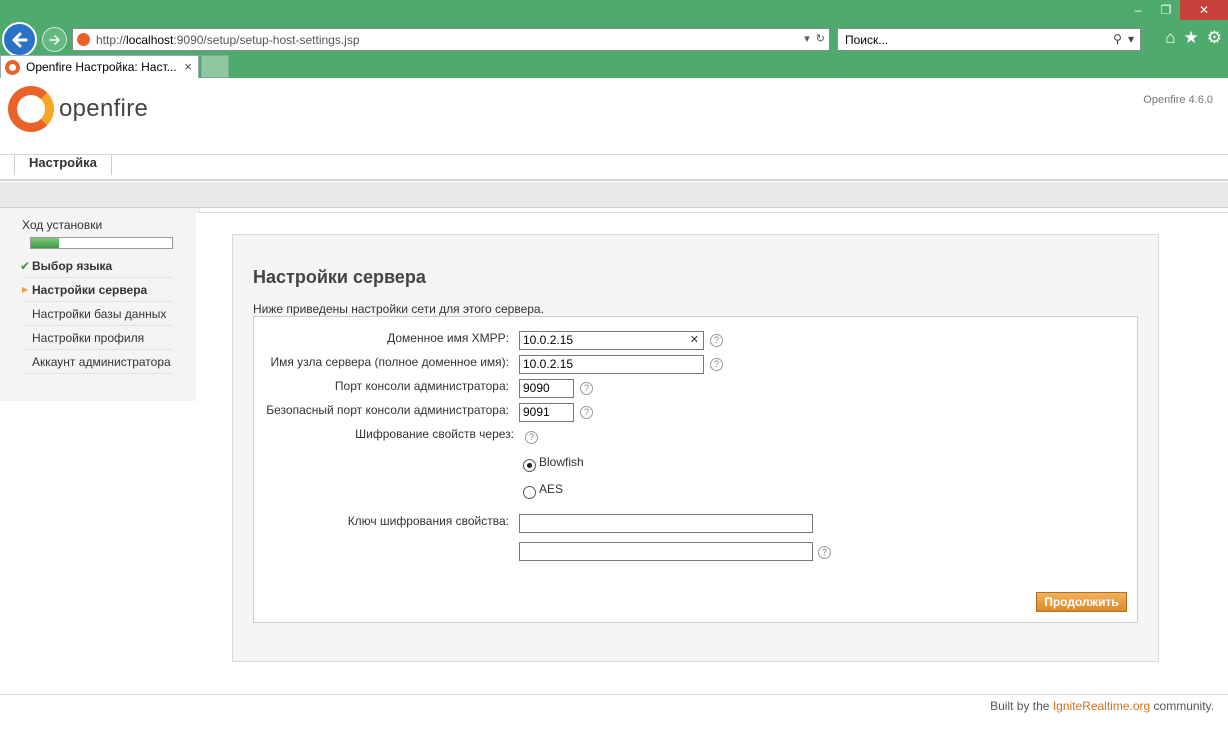 The height and width of the screenshot is (745, 1228). I want to click on page-header: openfire Openfire 4.6.0, so click(614, 116).